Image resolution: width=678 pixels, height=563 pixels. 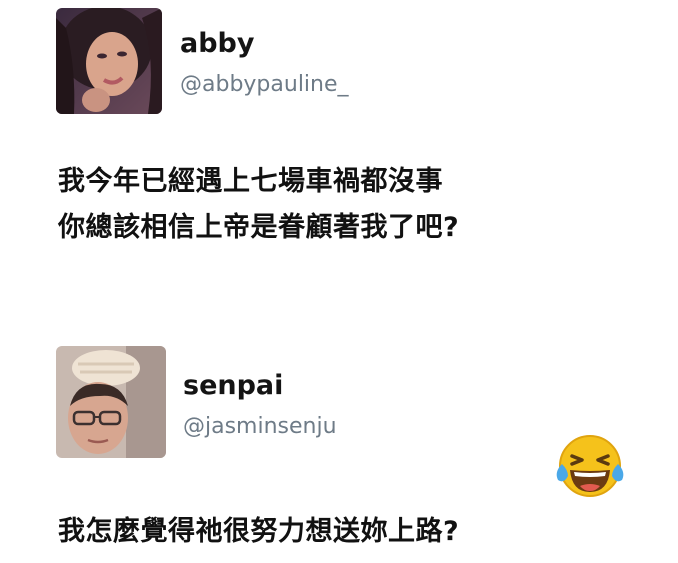 I want to click on laughing-tears-emoji-icon, so click(x=590, y=466).